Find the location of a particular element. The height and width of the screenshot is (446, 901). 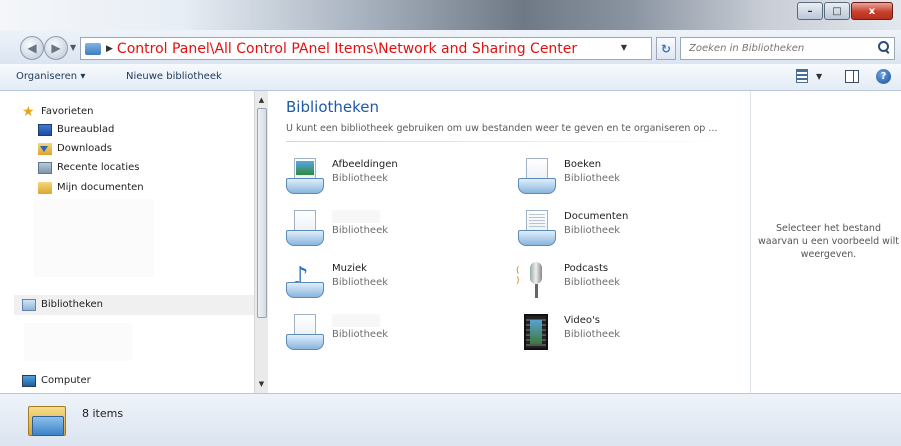

scroll-down-icon: ▼ is located at coordinates (261, 384).